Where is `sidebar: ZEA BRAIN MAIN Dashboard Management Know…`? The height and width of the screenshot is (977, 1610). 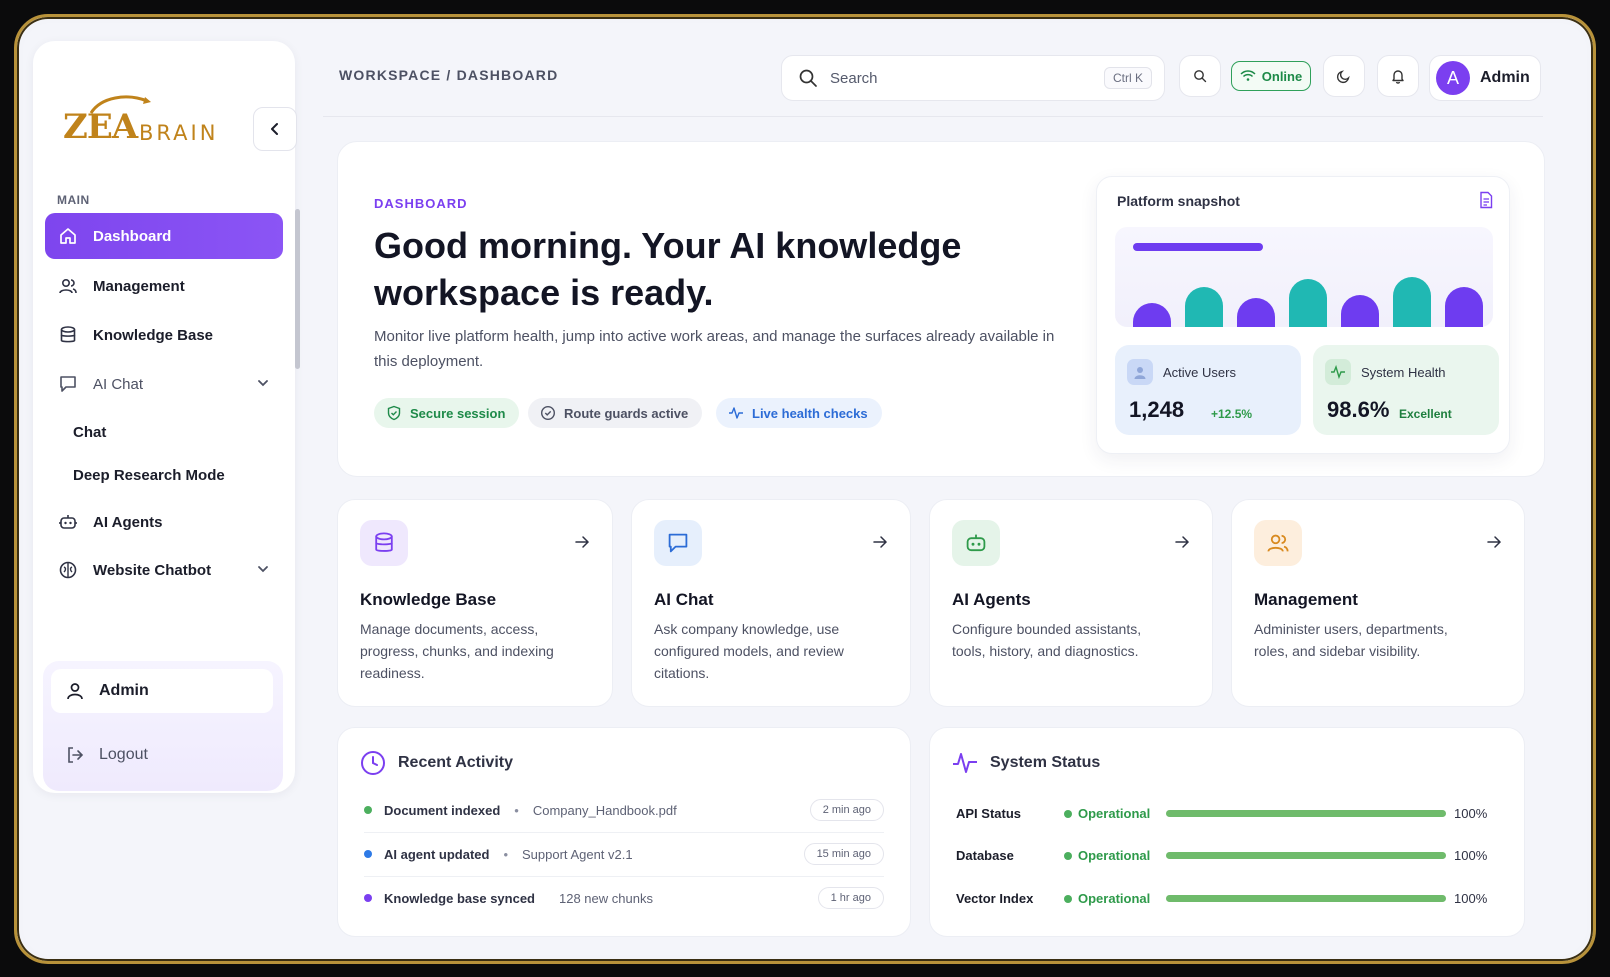 sidebar: ZEA BRAIN MAIN Dashboard Management Know… is located at coordinates (166, 417).